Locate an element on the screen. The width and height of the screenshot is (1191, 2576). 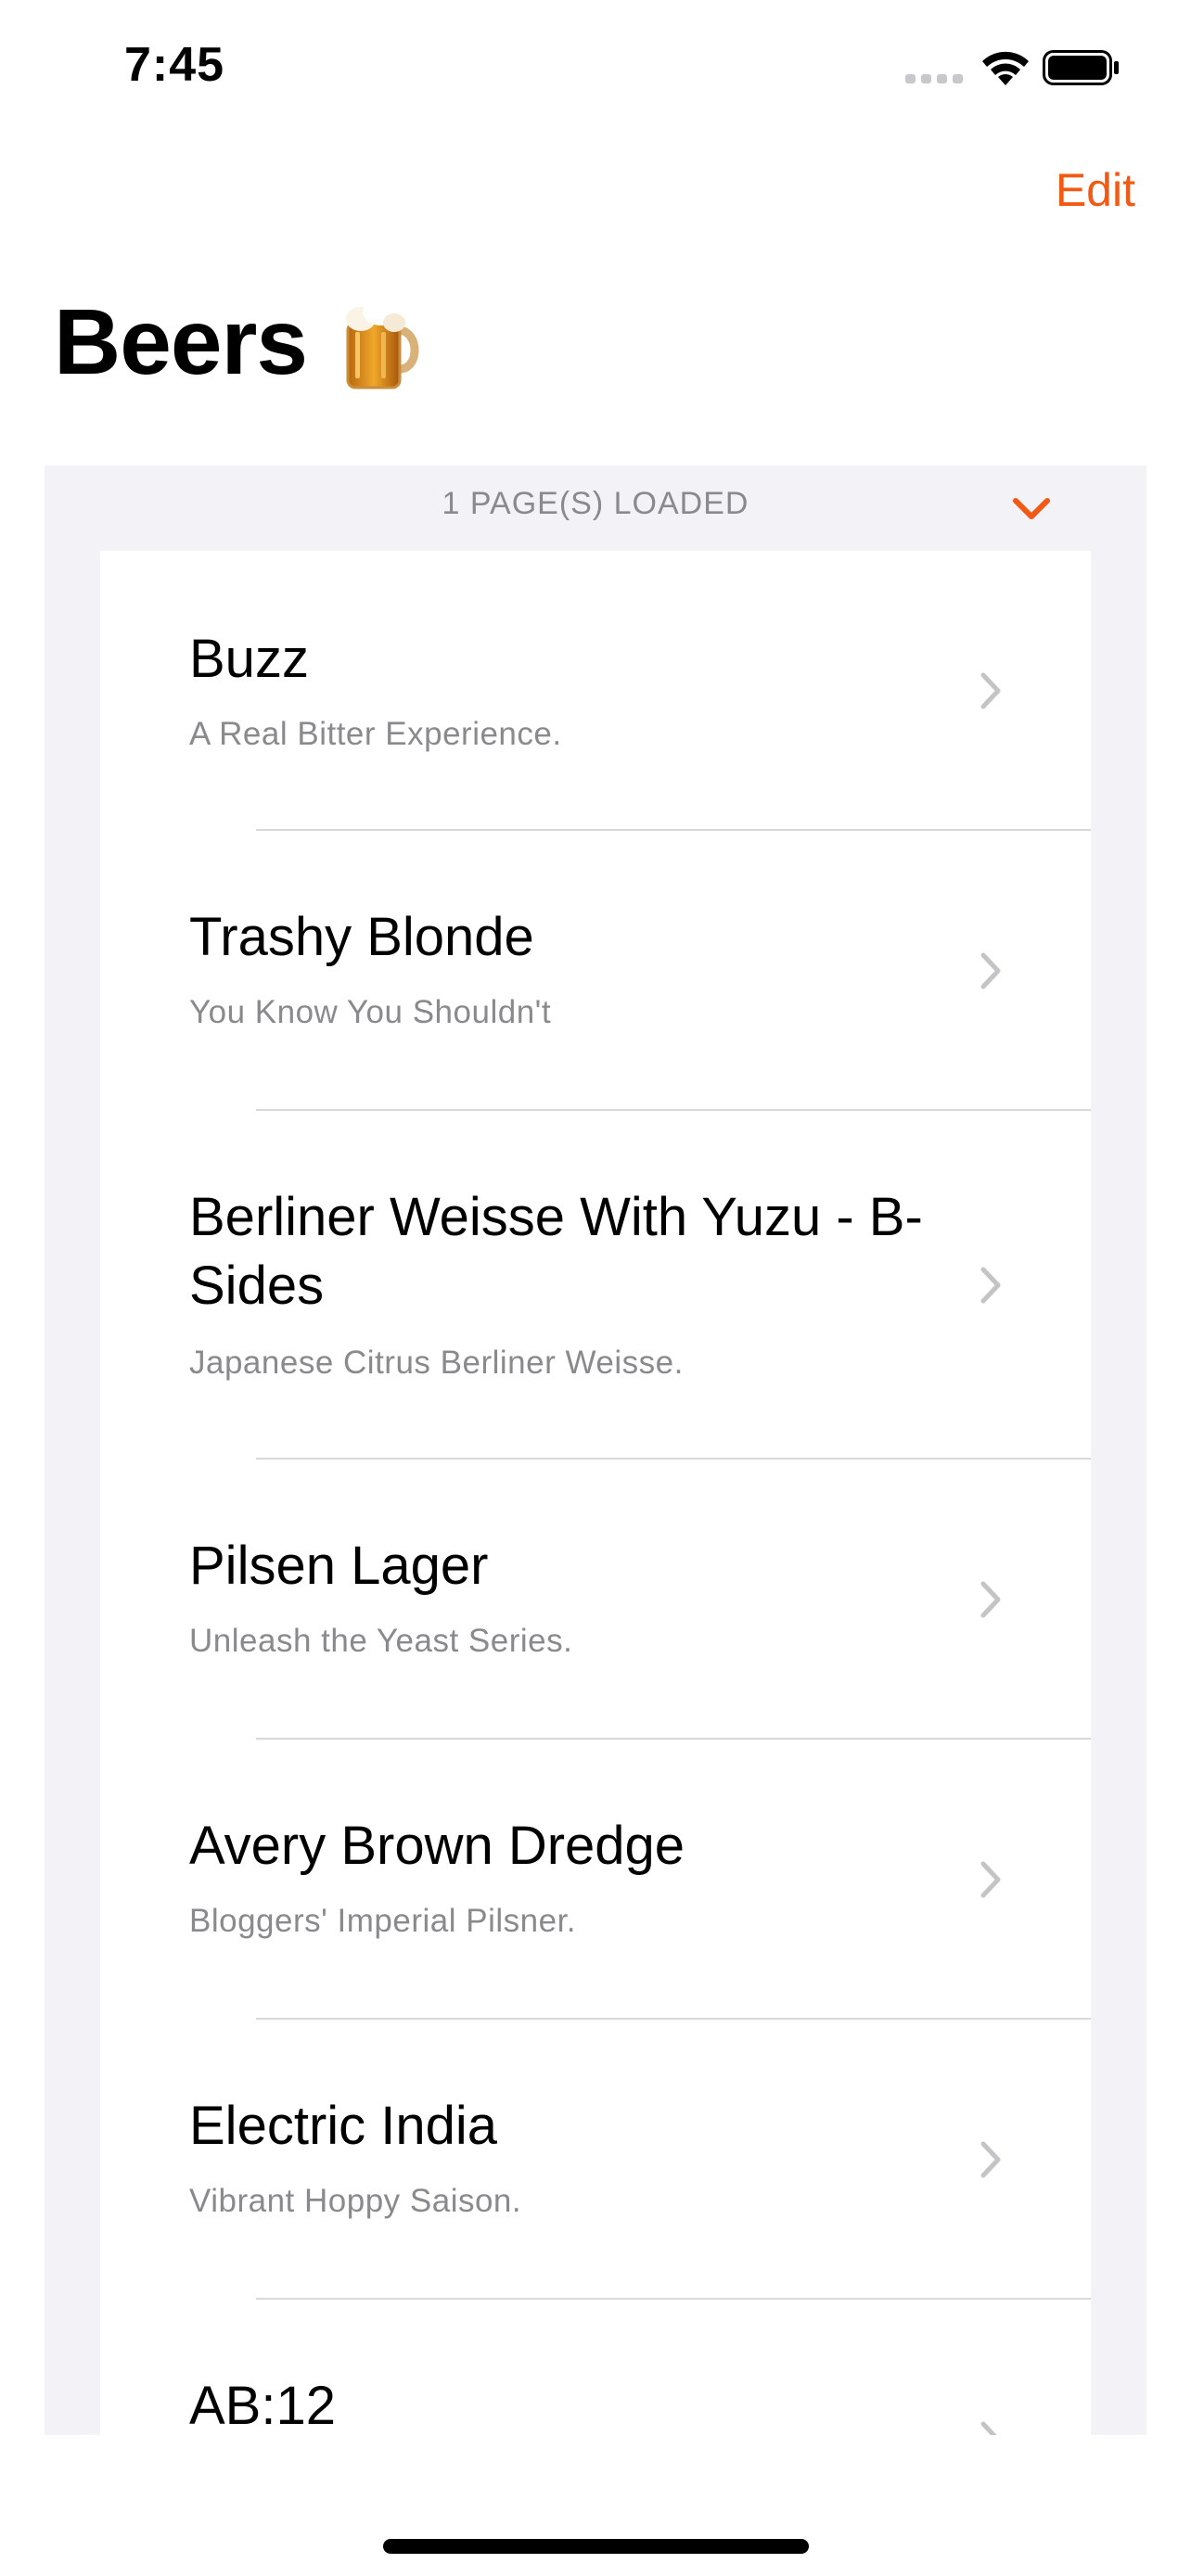
beer-name: Electric India is located at coordinates (343, 2126).